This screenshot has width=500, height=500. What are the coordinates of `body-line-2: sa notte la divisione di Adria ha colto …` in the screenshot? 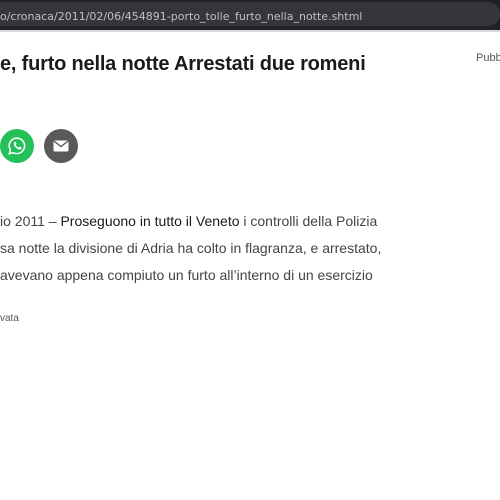 It's located at (191, 248).